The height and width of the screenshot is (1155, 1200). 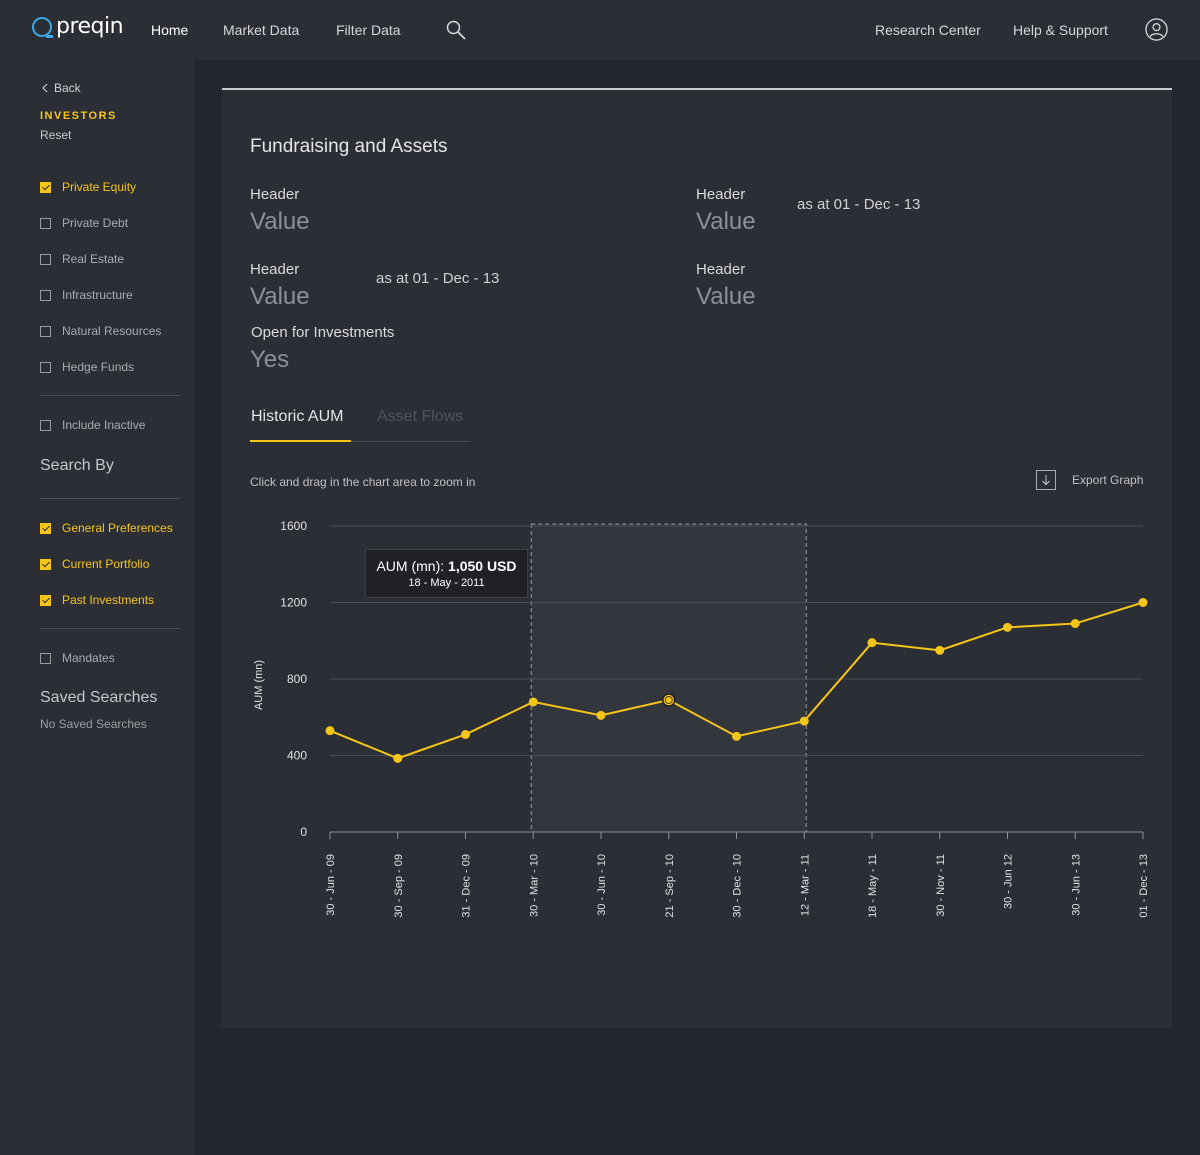 What do you see at coordinates (873, 886) in the screenshot?
I see `x-tick-label: 18 - May - 11` at bounding box center [873, 886].